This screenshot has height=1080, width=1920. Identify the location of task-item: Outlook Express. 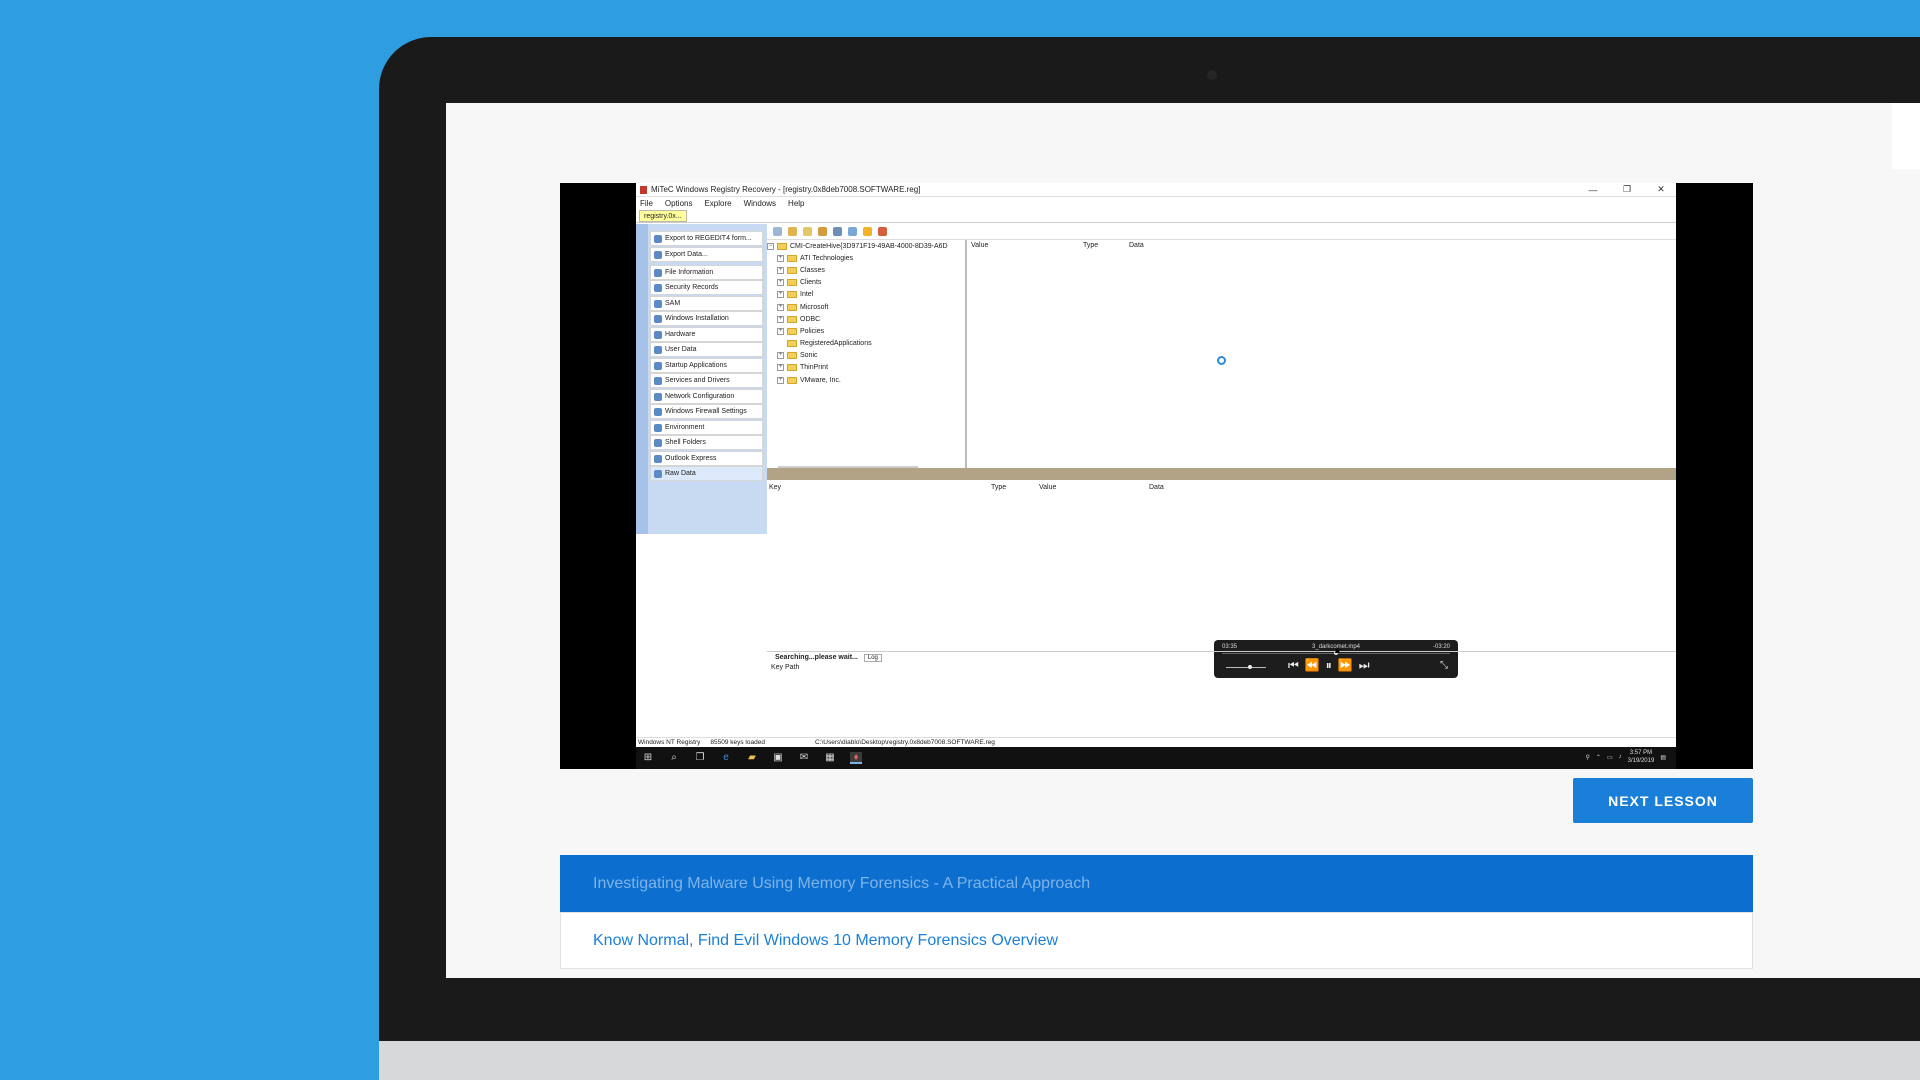
(706, 458).